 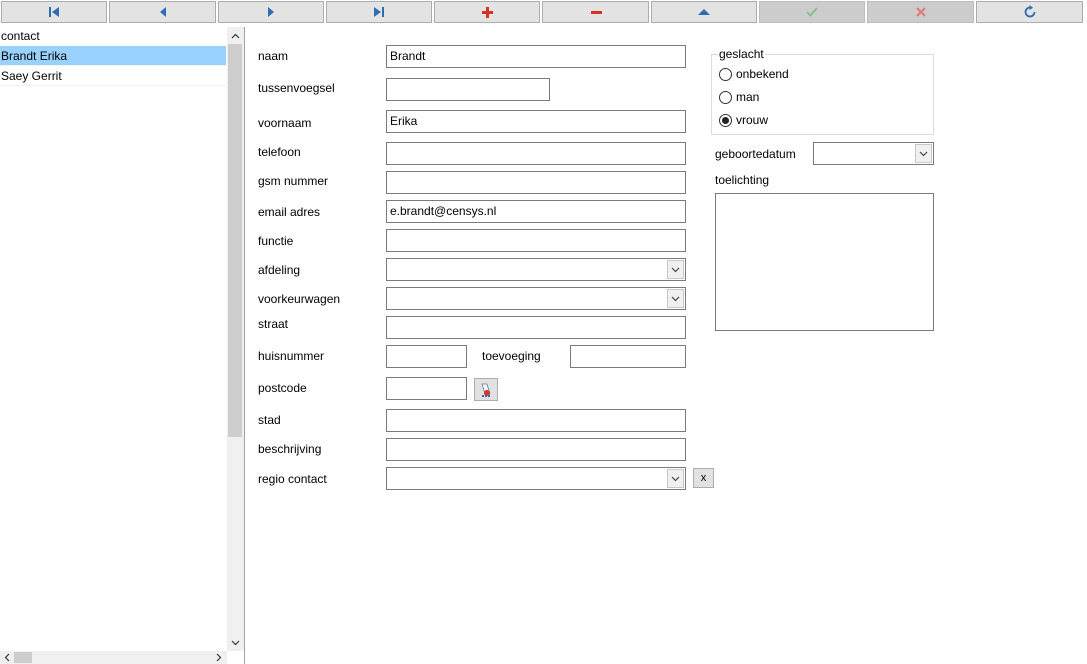 I want to click on geboortedatum-dropdown-button, so click(x=923, y=153).